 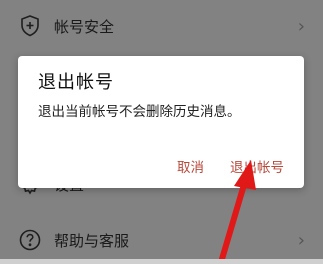 I want to click on cancel-button: 取消, so click(x=190, y=166).